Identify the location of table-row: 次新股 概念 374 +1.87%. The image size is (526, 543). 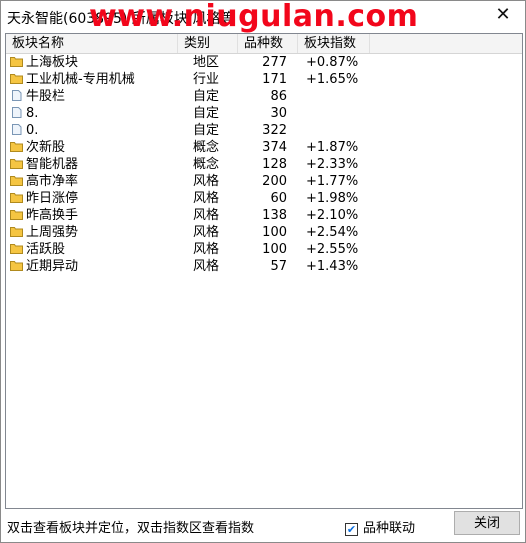
(264, 147).